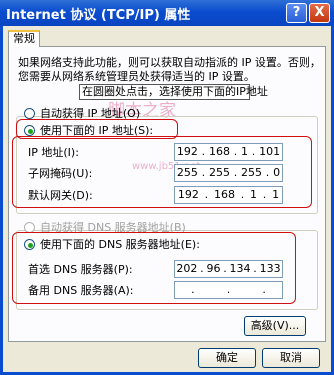  What do you see at coordinates (319, 13) in the screenshot?
I see `close-button: X` at bounding box center [319, 13].